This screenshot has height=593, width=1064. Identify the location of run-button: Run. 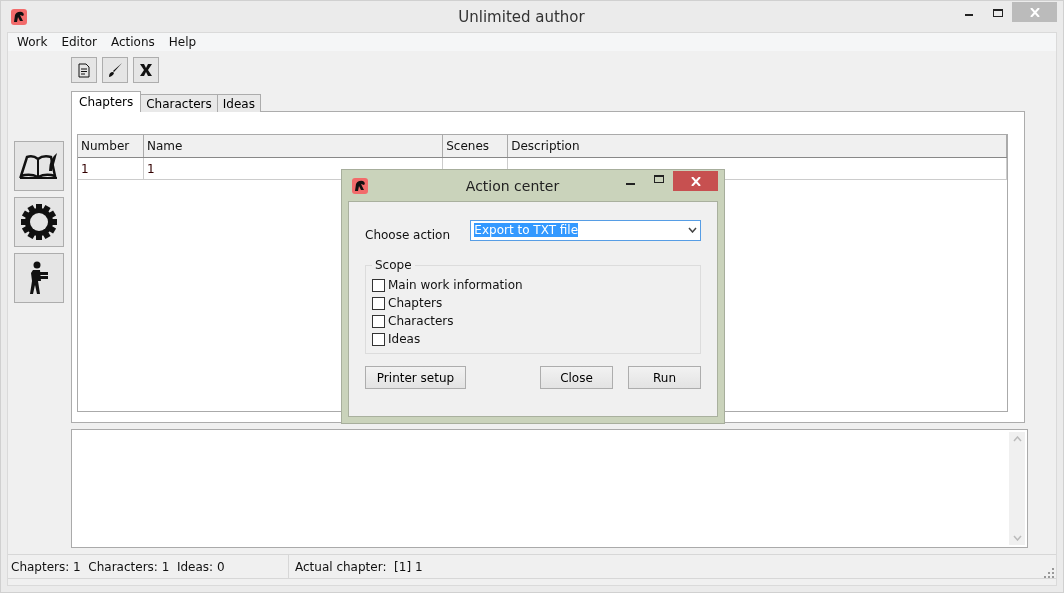
(664, 377).